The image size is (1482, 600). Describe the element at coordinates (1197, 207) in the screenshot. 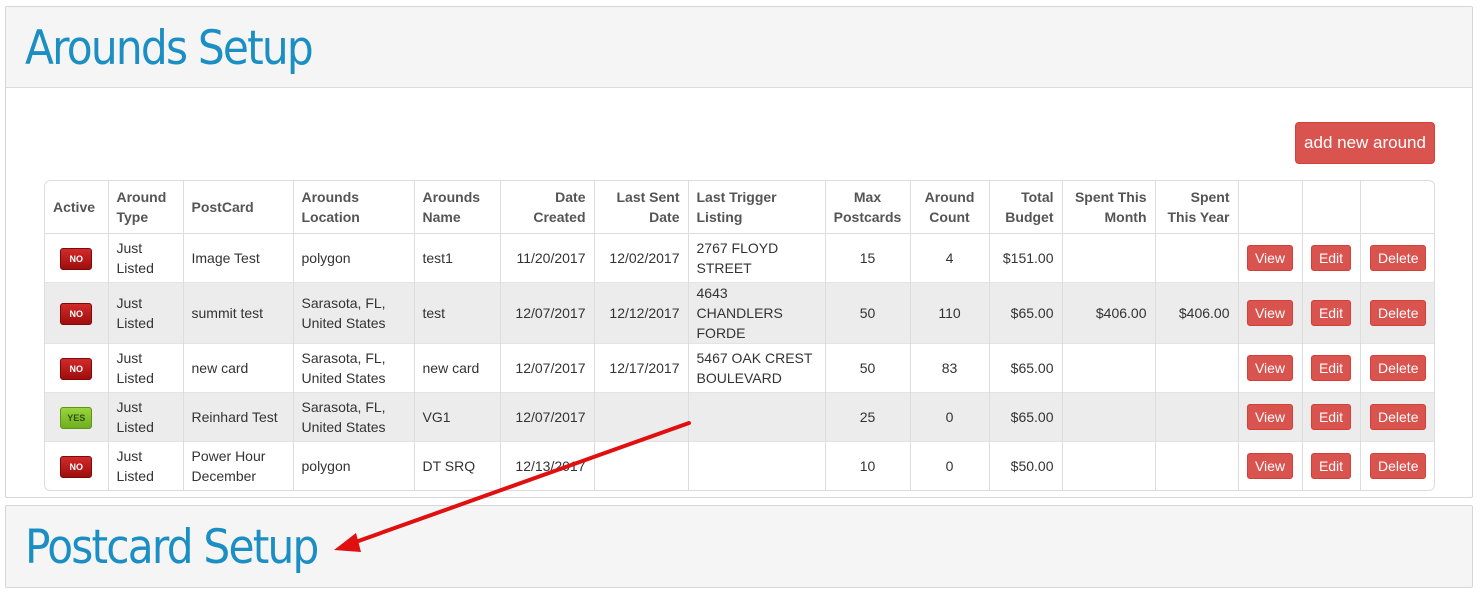

I see `column-header: Spent This Year` at that location.